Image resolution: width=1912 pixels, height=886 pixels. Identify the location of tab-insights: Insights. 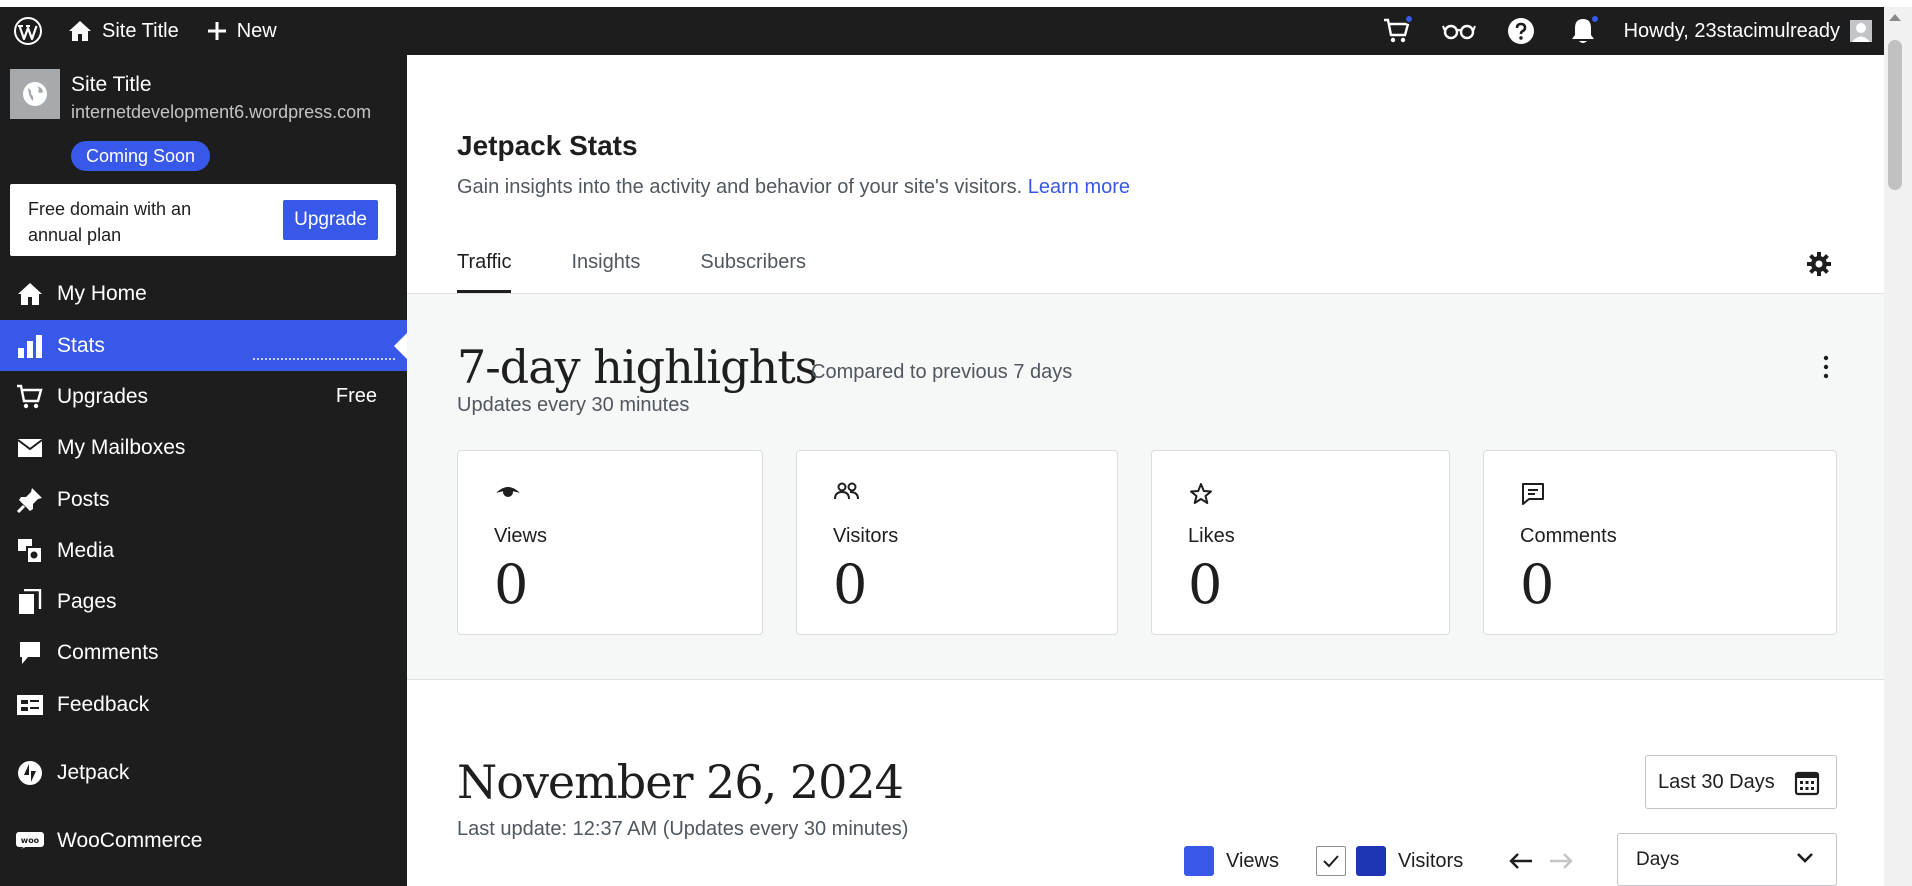
(605, 272).